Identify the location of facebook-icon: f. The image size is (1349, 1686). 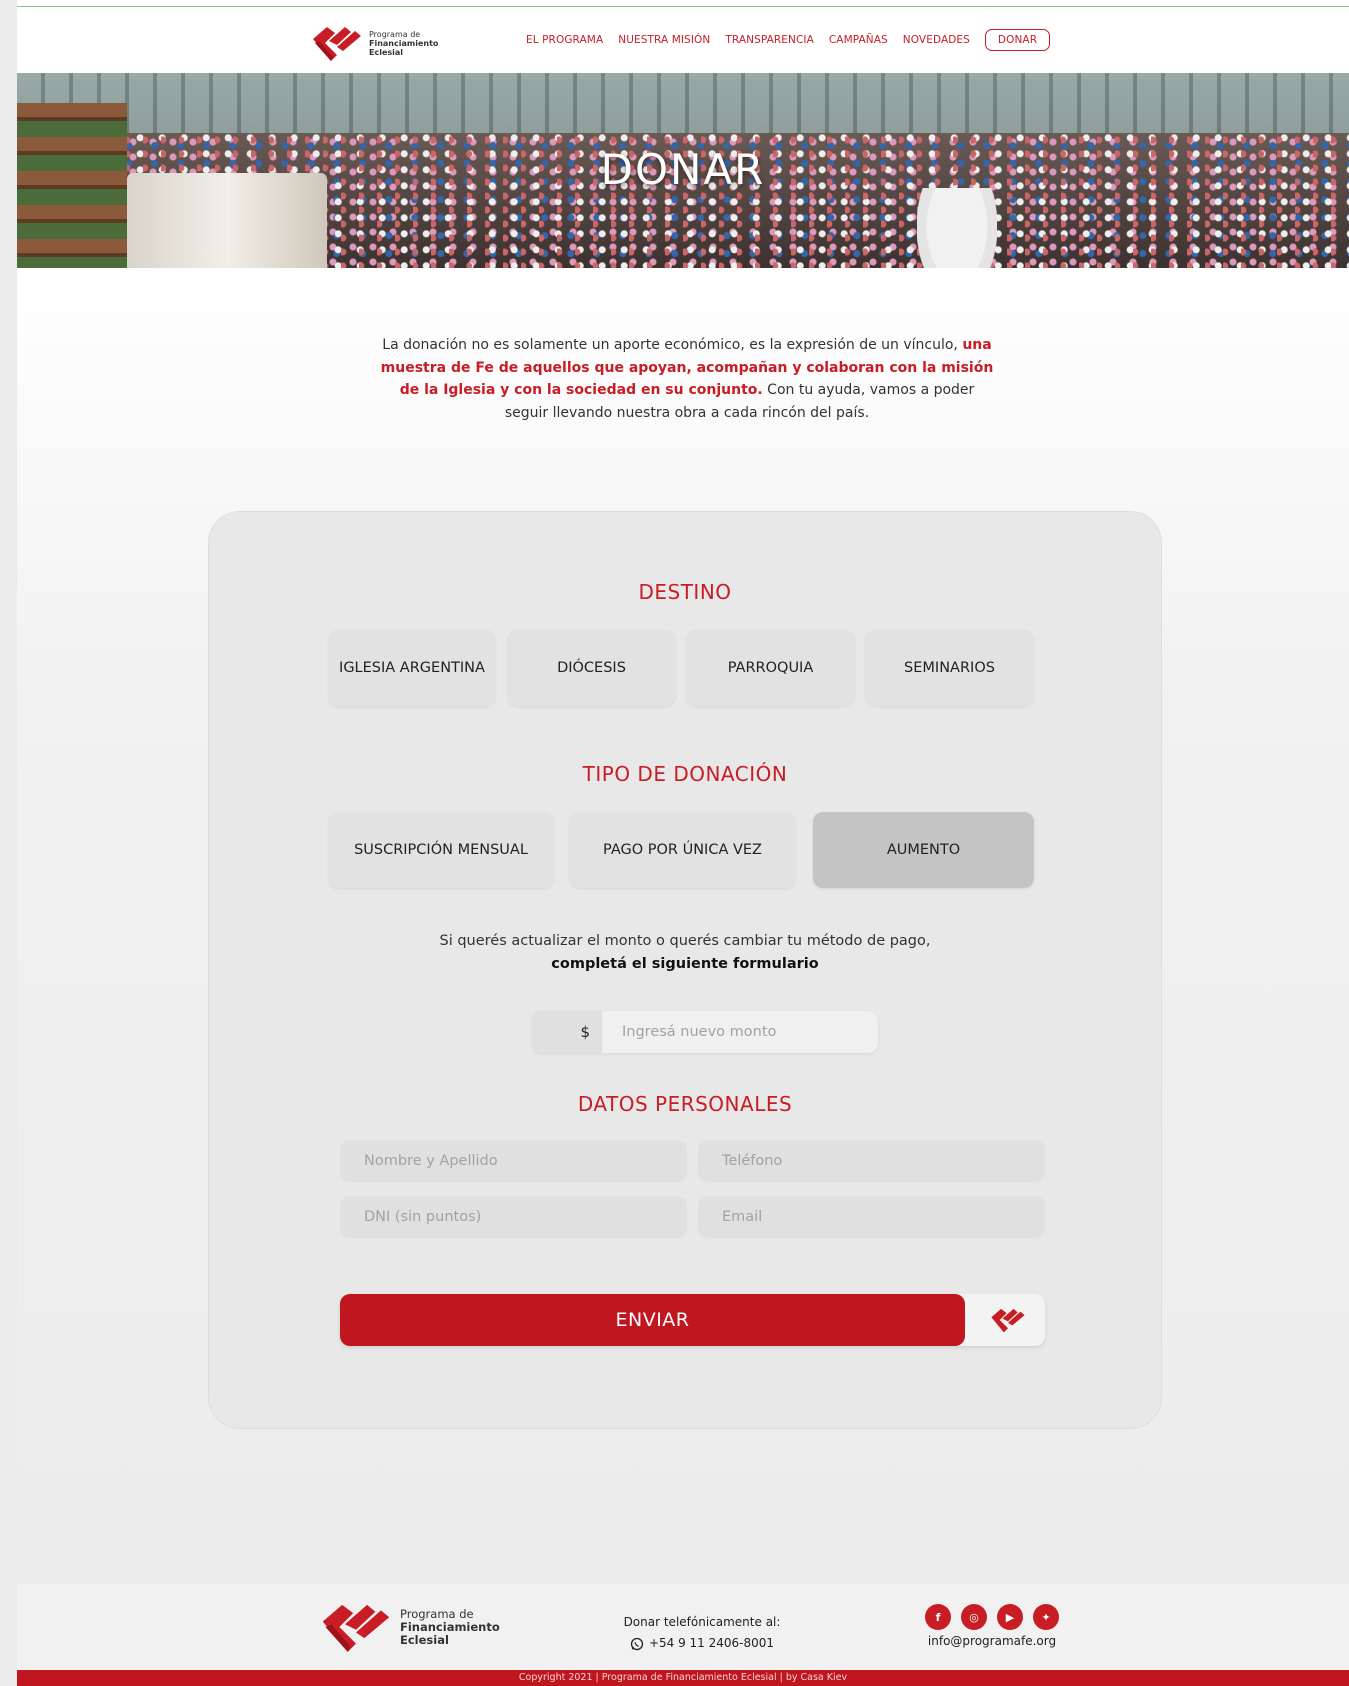
(938, 1617).